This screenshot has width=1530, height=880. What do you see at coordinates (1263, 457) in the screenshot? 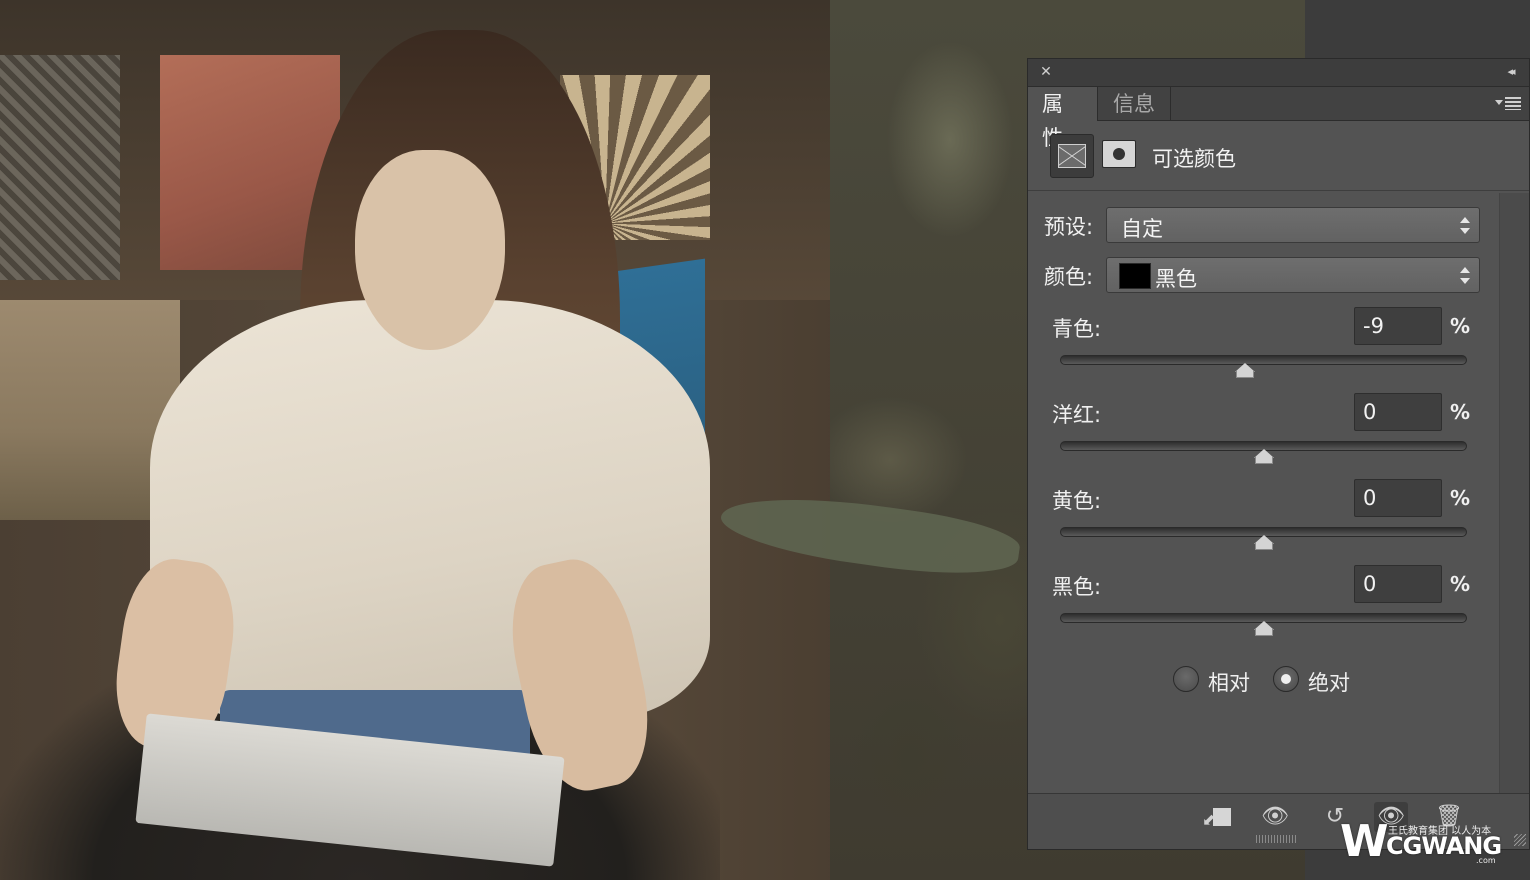
I see `magenta-slider-thumb` at bounding box center [1263, 457].